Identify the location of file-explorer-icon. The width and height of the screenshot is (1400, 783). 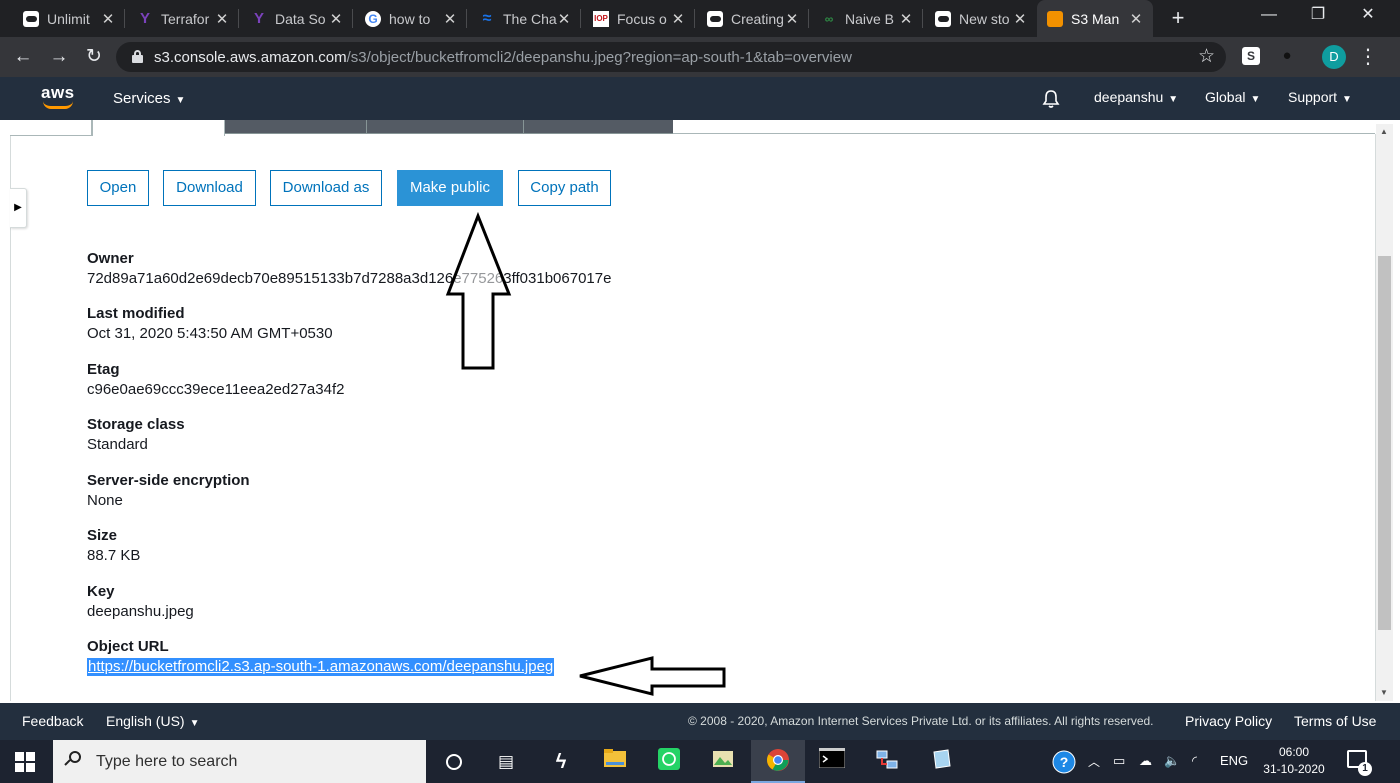
(615, 762).